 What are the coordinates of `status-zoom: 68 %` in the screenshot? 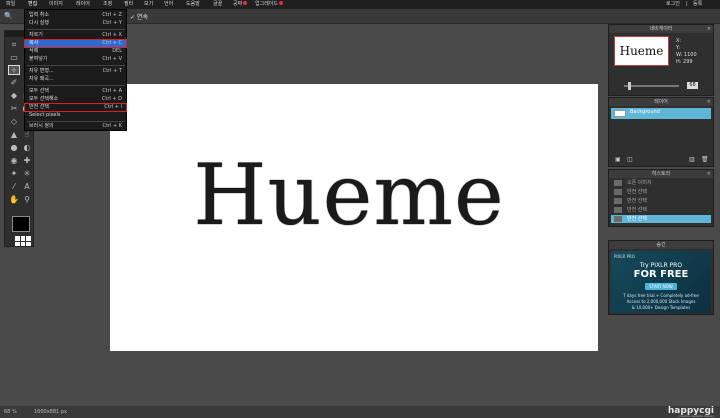 It's located at (10, 412).